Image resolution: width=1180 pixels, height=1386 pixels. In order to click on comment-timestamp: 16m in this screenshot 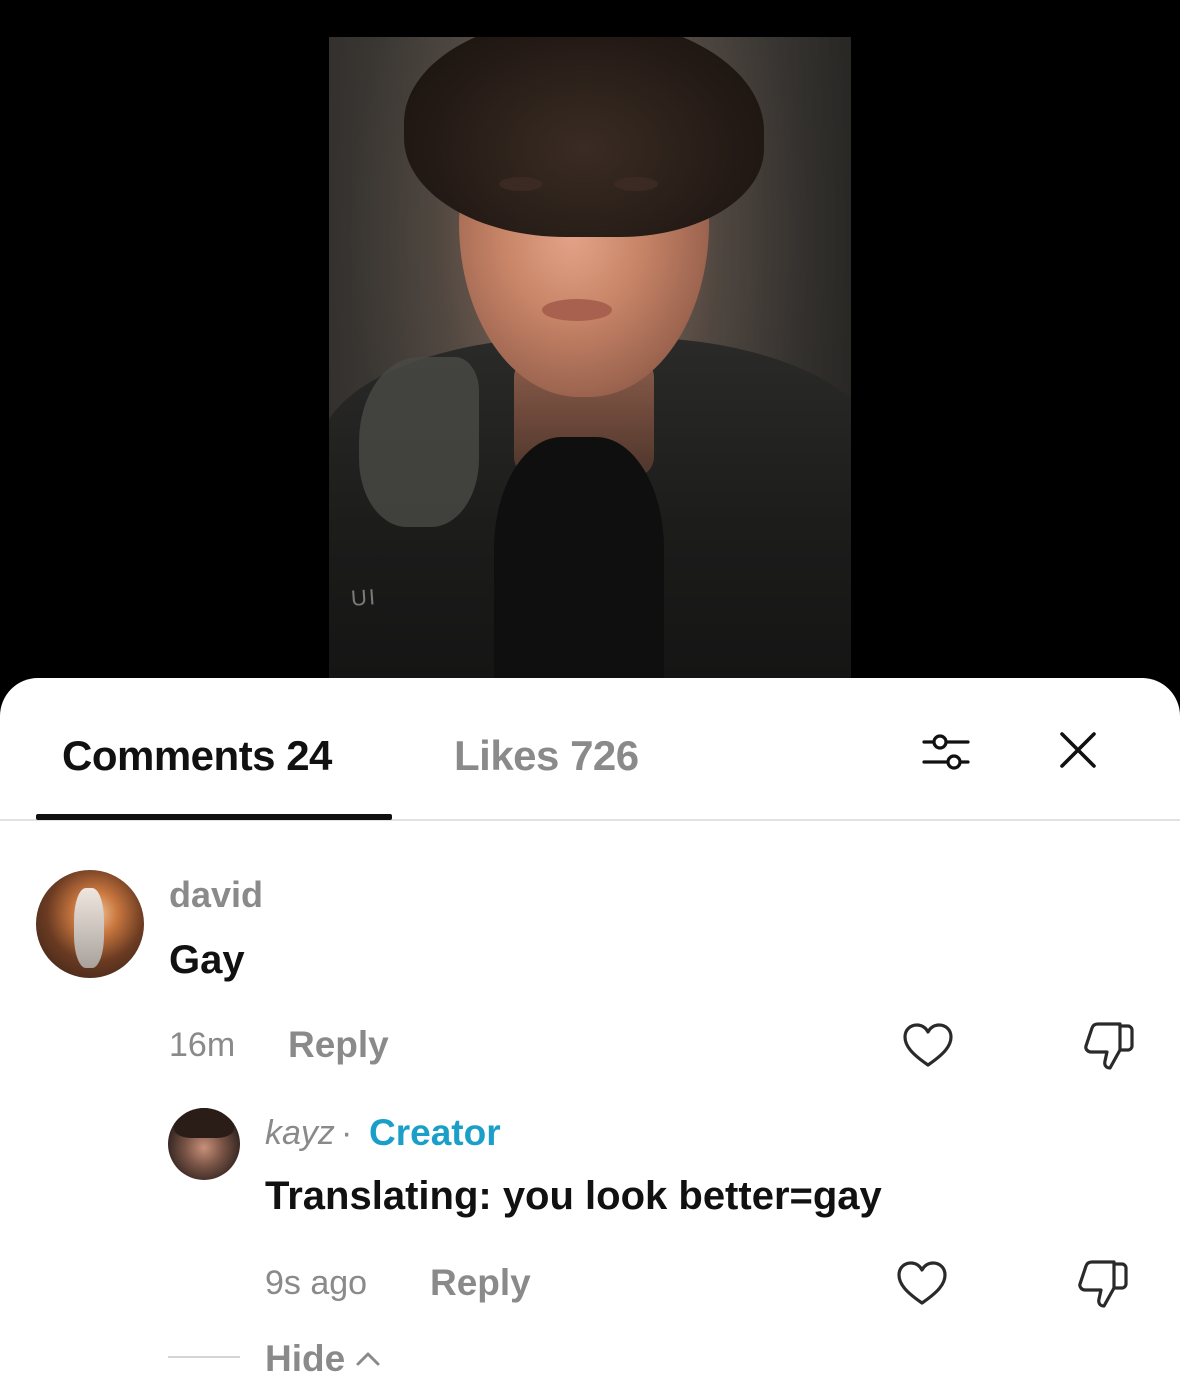, I will do `click(202, 1045)`.